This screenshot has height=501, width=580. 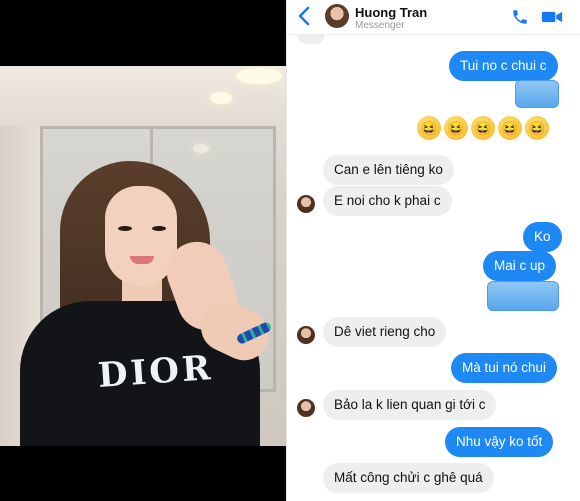 What do you see at coordinates (552, 17) in the screenshot?
I see `video-camera-icon` at bounding box center [552, 17].